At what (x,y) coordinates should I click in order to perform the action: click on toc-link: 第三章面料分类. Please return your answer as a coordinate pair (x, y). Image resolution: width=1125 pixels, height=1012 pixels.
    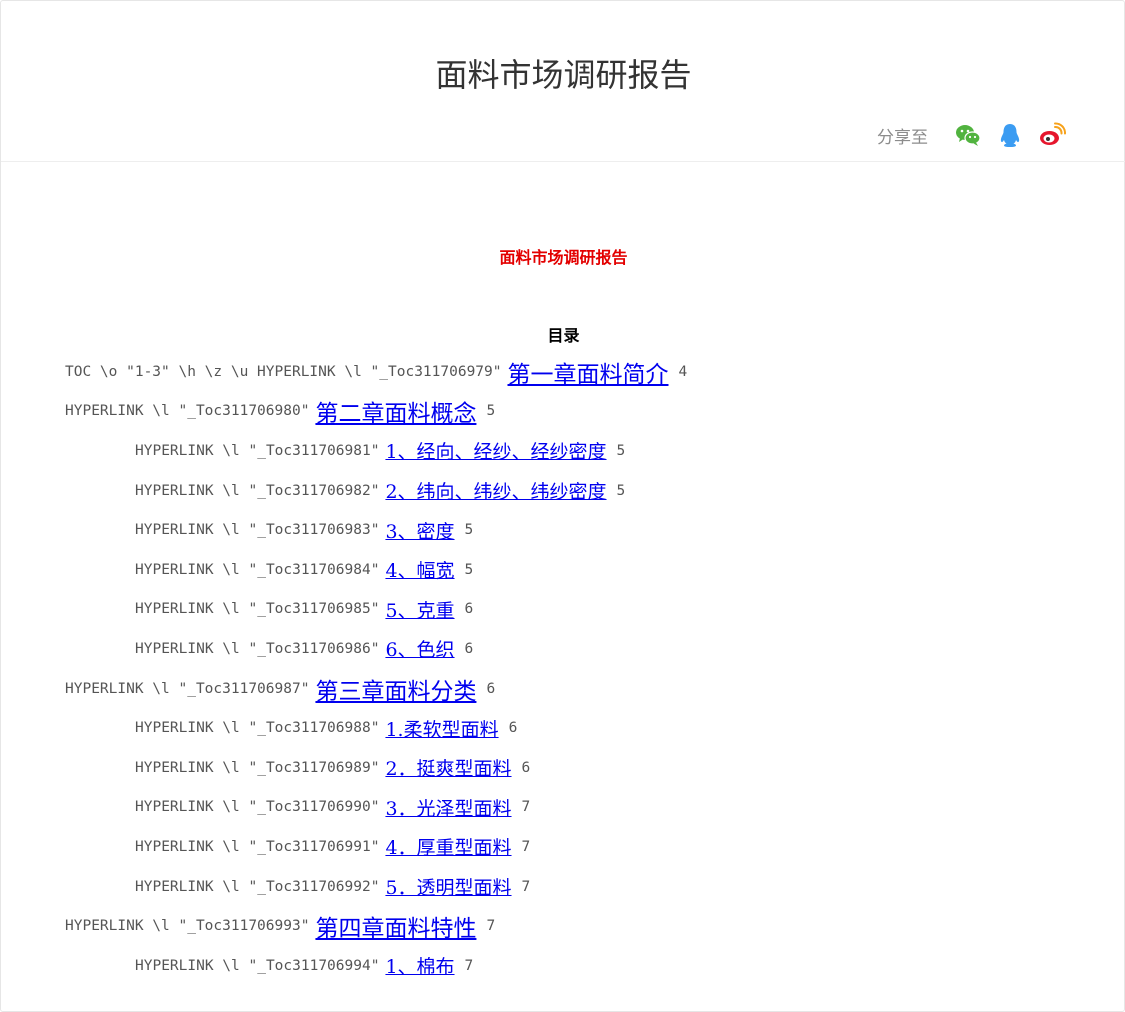
    Looking at the image, I should click on (395, 689).